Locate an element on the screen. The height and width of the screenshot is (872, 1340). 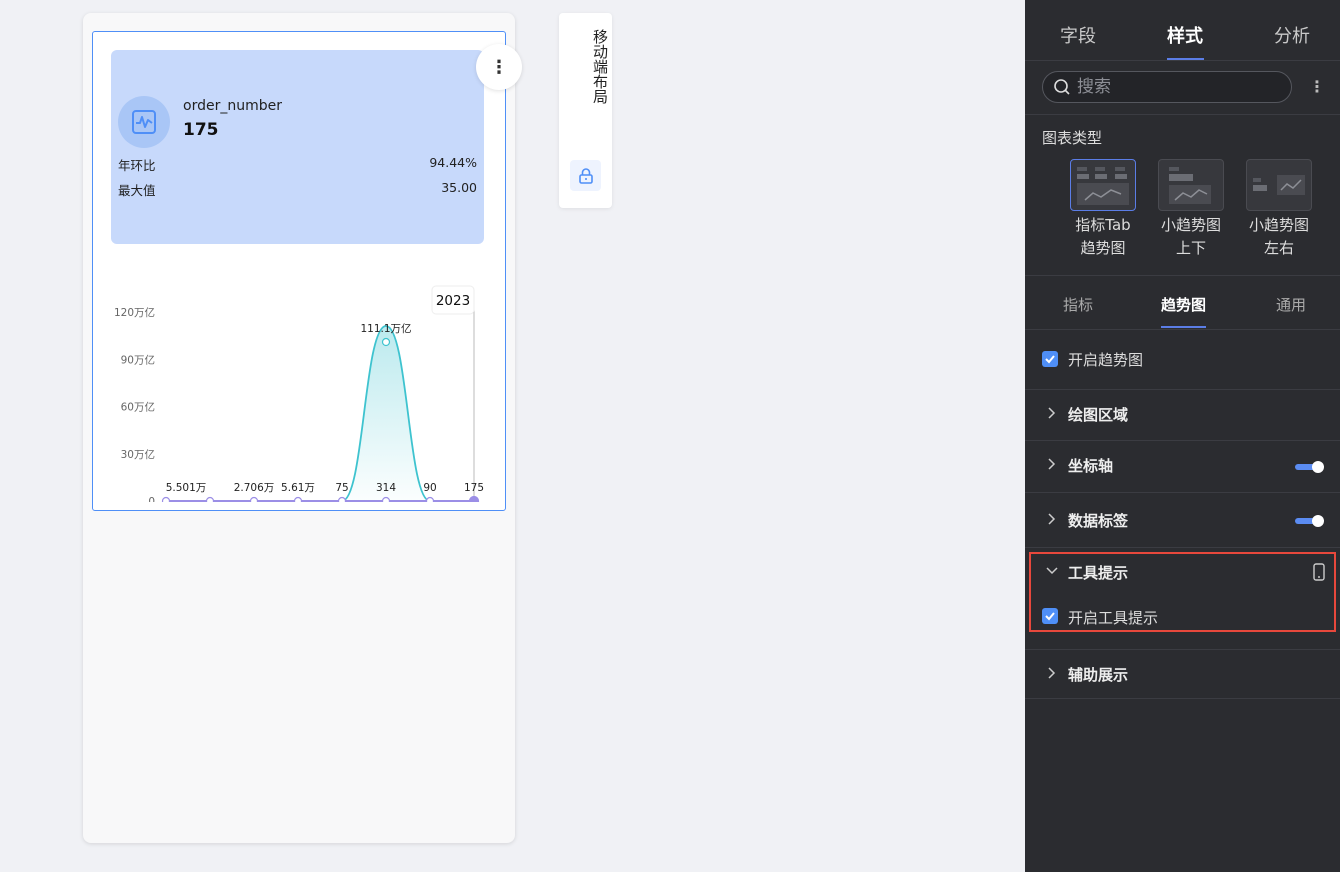
subtab-active-indicator is located at coordinates (1183, 327).